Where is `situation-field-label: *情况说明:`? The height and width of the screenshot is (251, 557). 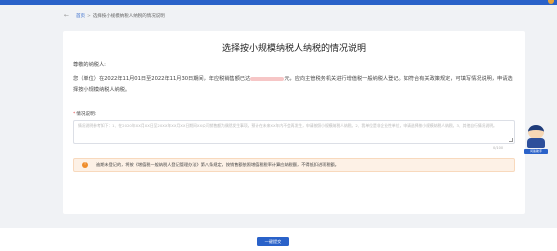
situation-field-label: *情况说明: is located at coordinates (84, 114).